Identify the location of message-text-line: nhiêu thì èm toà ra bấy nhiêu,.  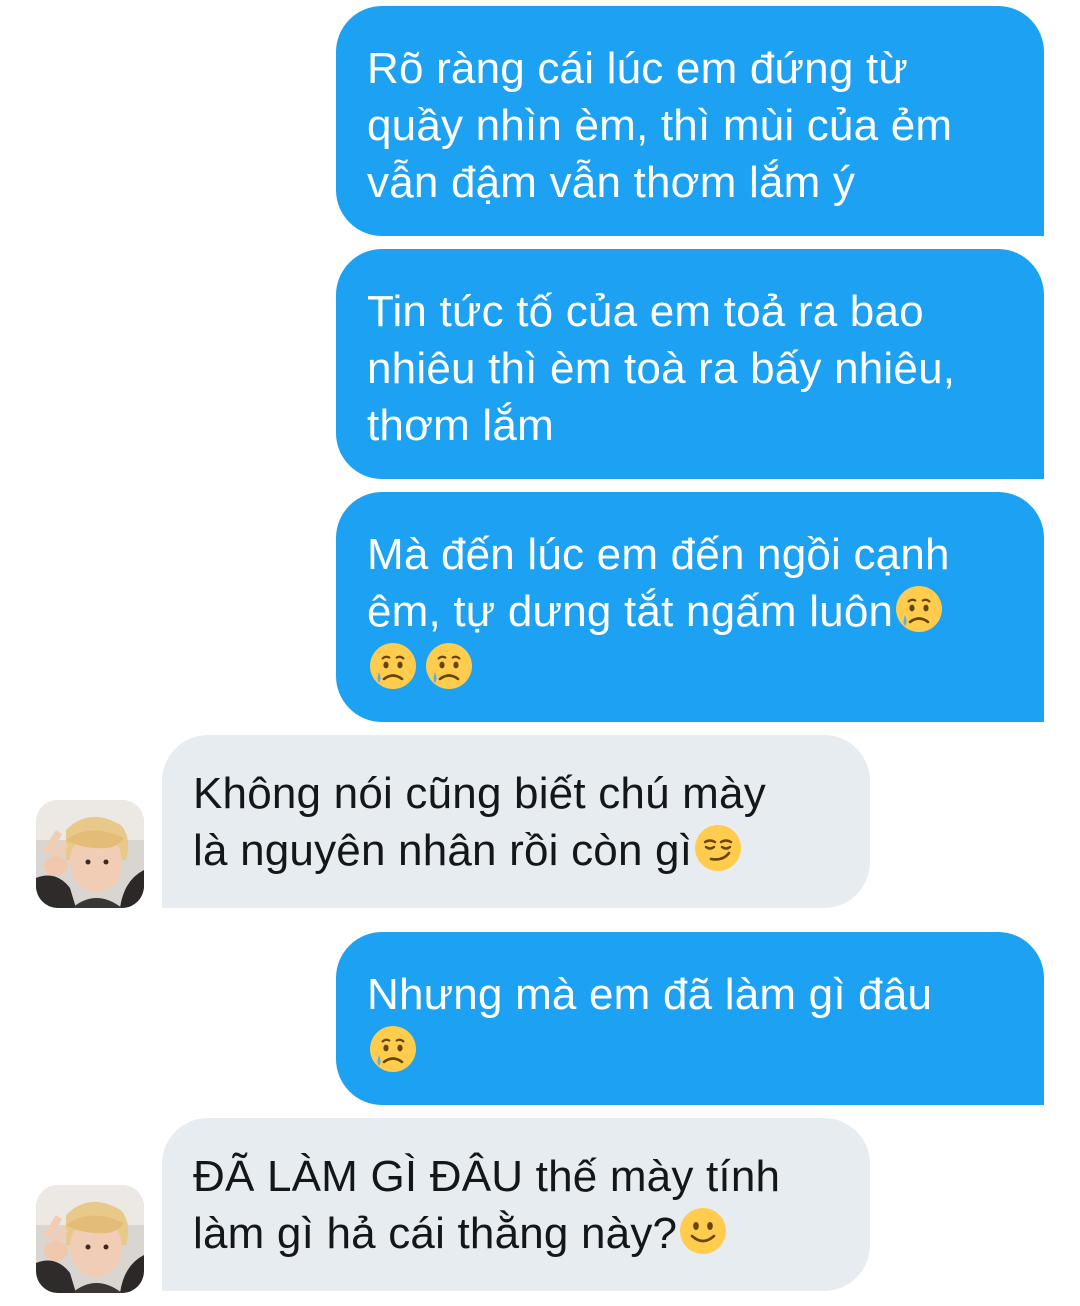
(661, 368).